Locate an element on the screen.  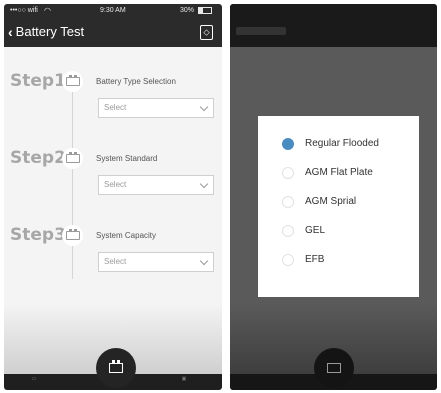
step-title: System Capacity is located at coordinates (126, 235).